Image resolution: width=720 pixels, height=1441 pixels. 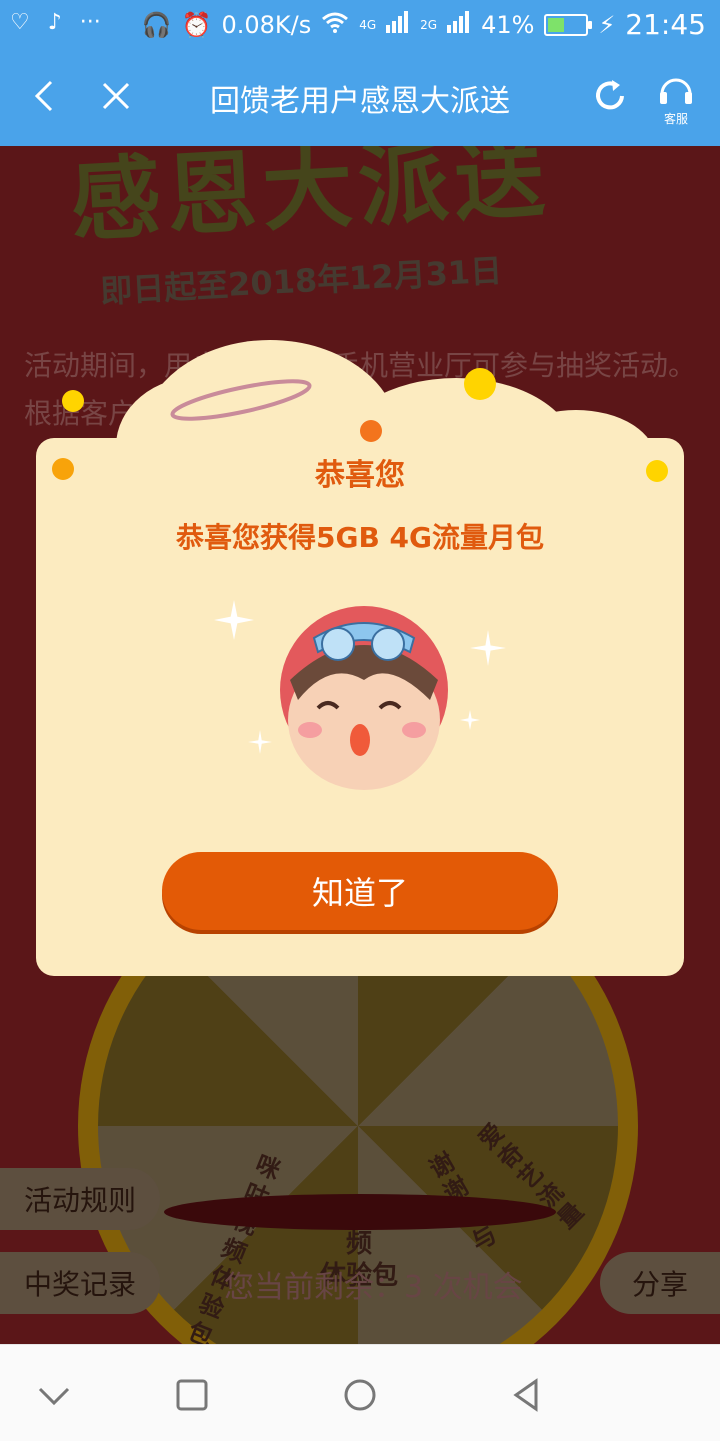 What do you see at coordinates (607, 24) in the screenshot?
I see `charging-icon: ⚡` at bounding box center [607, 24].